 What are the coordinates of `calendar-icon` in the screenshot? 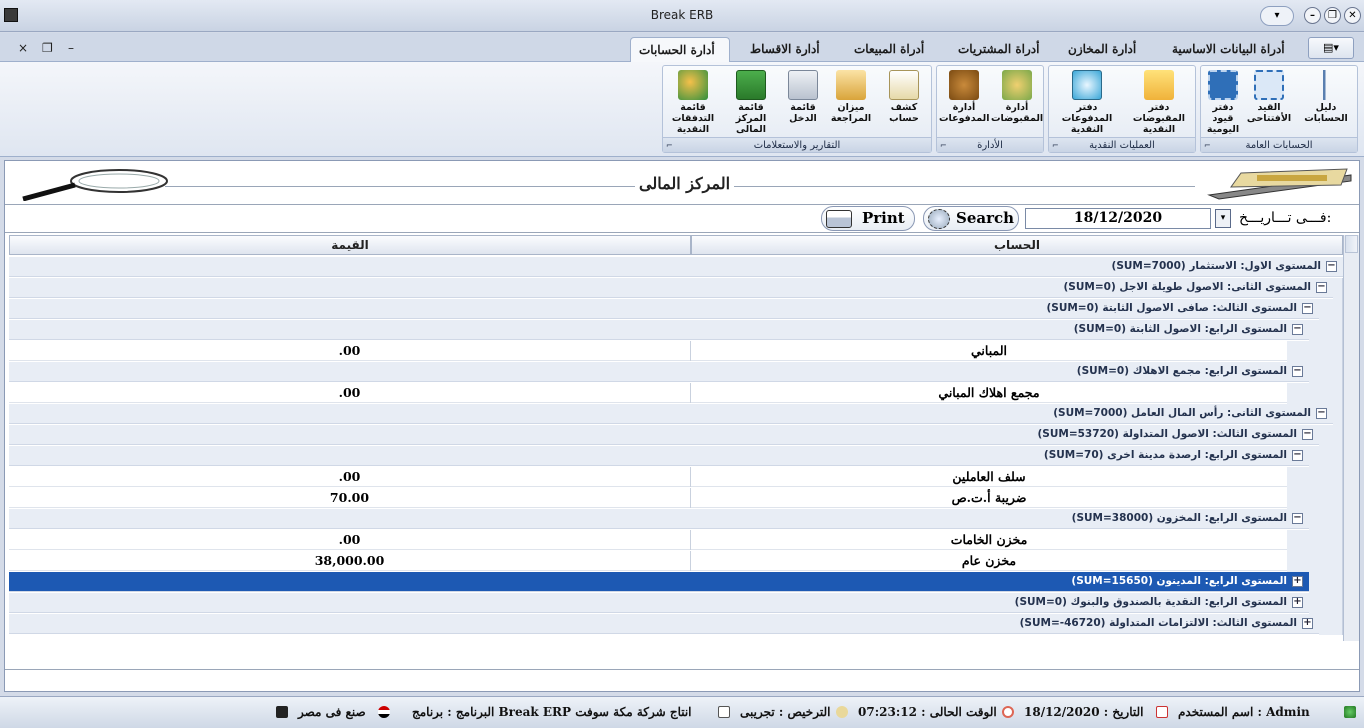 It's located at (1162, 712).